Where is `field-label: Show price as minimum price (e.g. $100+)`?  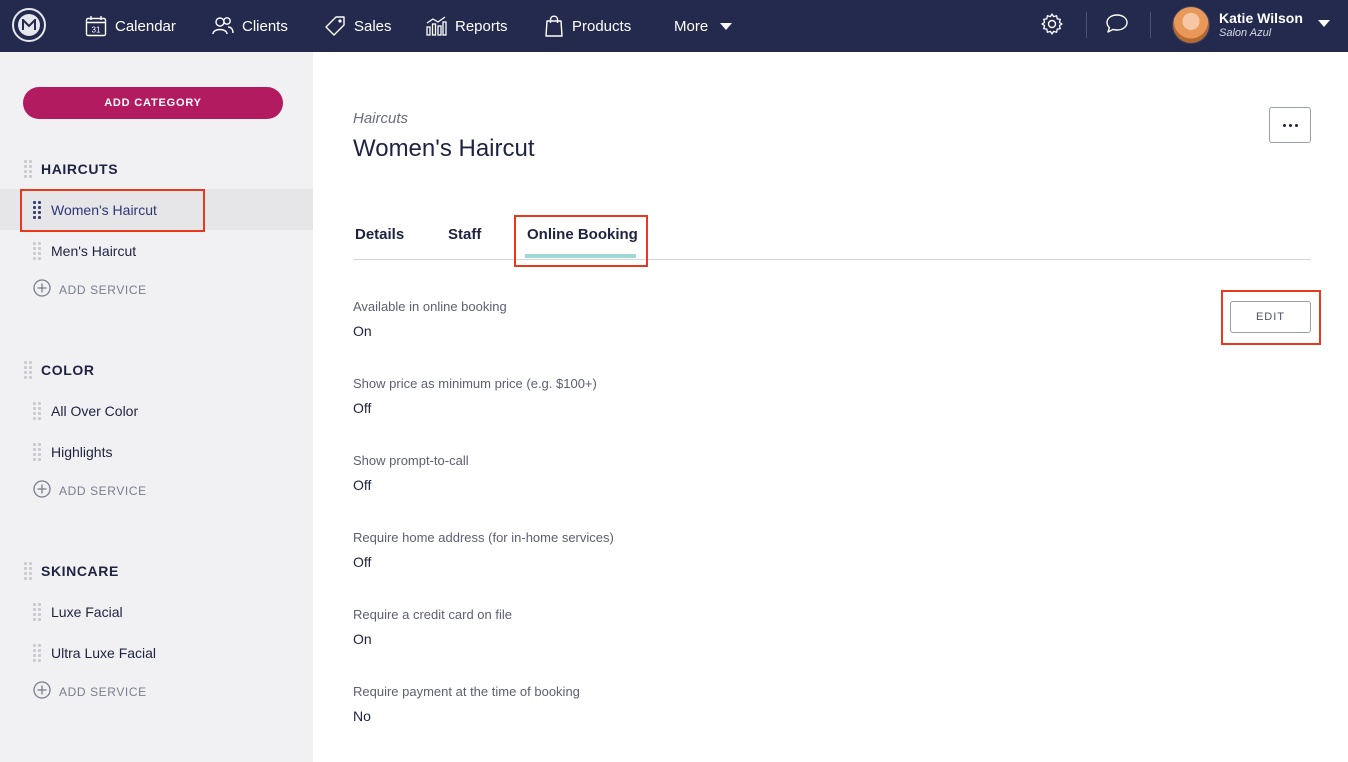 field-label: Show price as minimum price (e.g. $100+) is located at coordinates (475, 383).